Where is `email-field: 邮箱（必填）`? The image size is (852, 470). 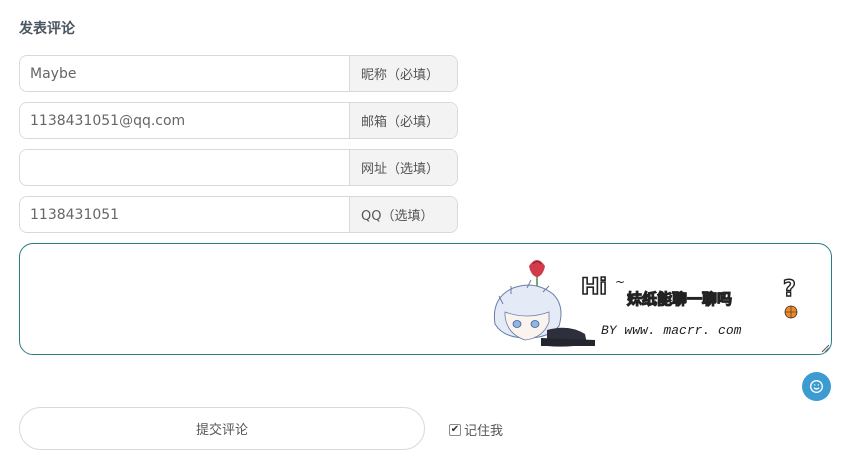
email-field: 邮箱（必填） is located at coordinates (238, 120).